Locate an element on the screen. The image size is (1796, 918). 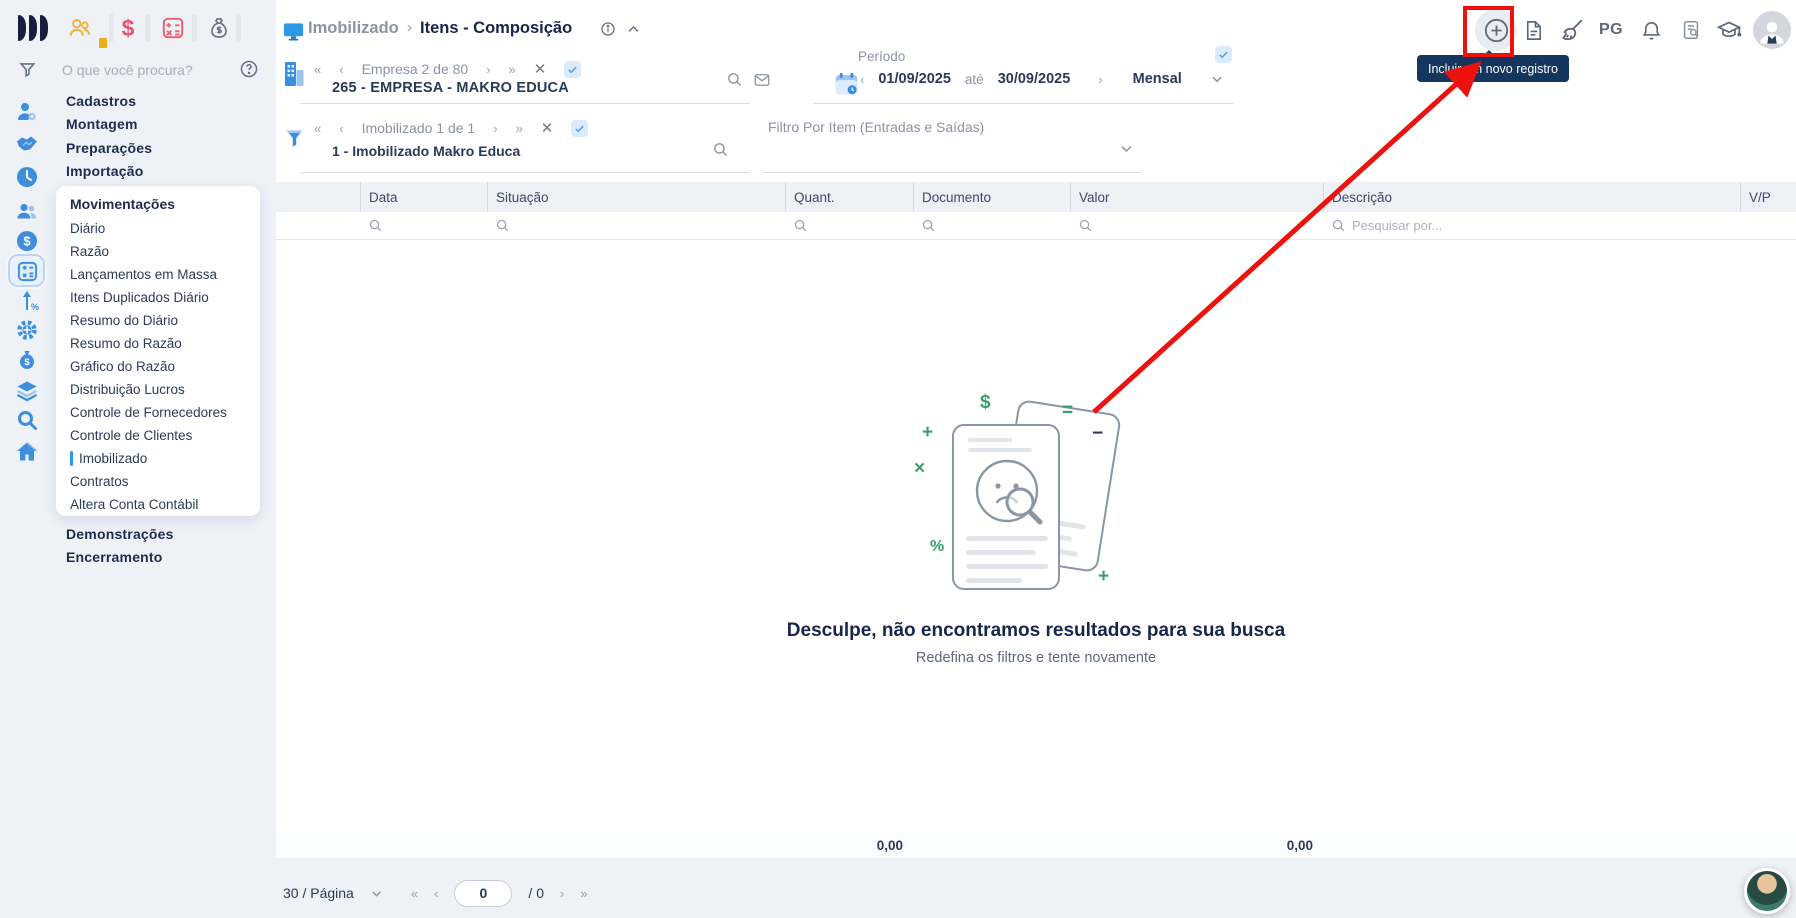
first-page-button: « is located at coordinates (414, 893).